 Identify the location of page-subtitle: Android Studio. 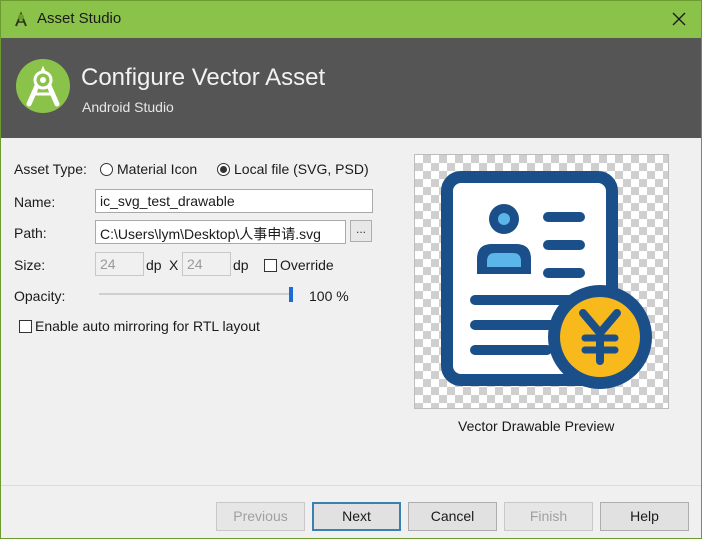
(128, 107).